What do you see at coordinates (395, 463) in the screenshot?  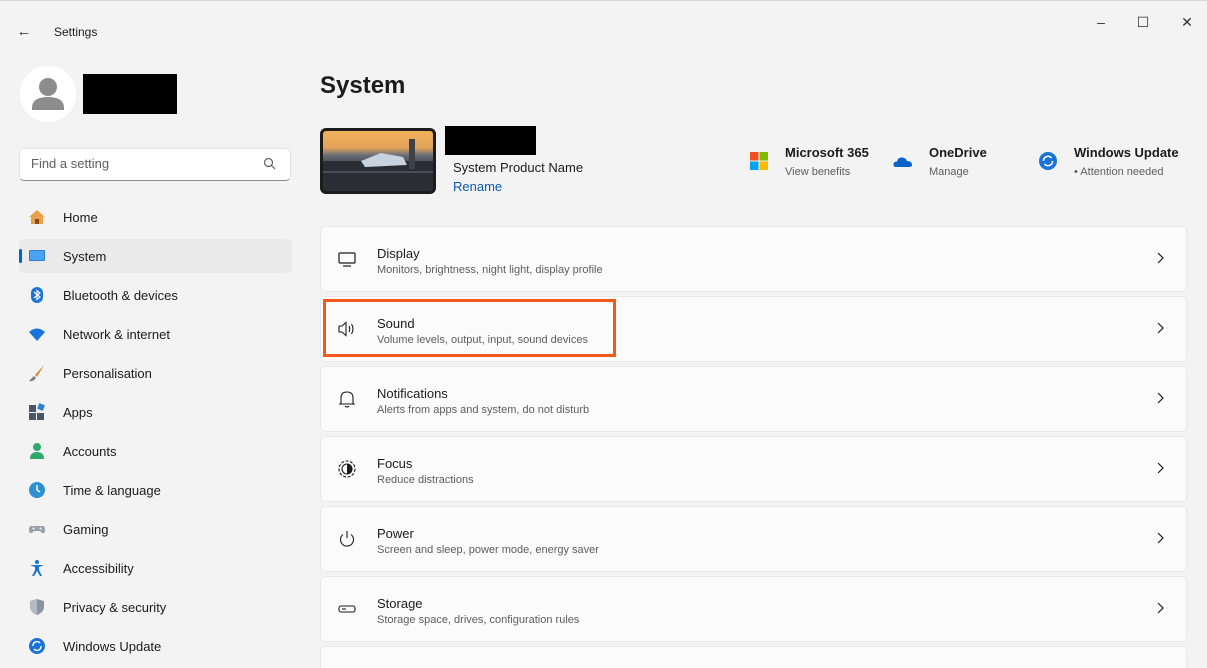 I see `card-title: Focus` at bounding box center [395, 463].